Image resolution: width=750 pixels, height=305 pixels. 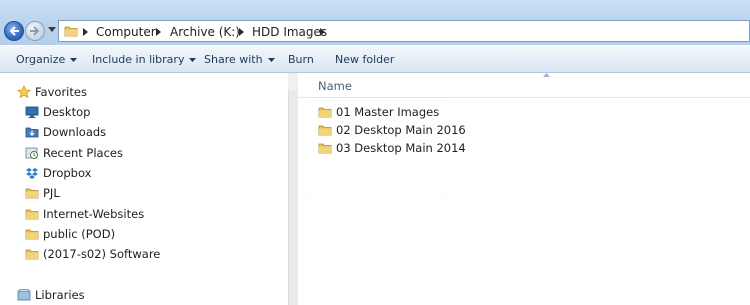 I want to click on star-icon, so click(x=24, y=92).